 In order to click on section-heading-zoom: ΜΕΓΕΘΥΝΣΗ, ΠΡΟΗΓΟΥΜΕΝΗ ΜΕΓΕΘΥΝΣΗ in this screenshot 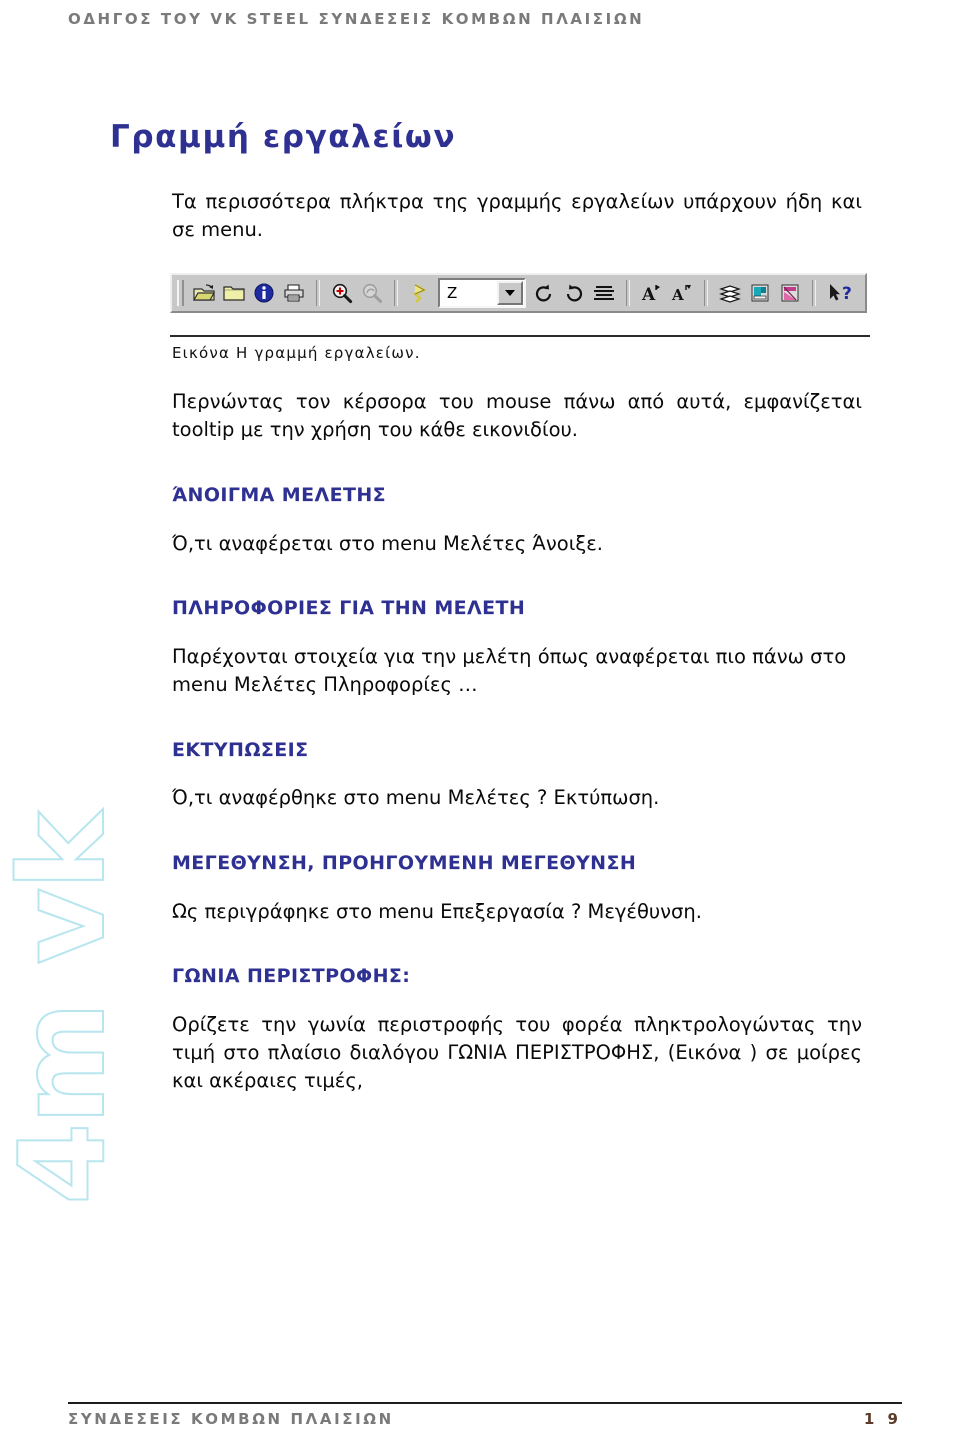, I will do `click(404, 862)`.